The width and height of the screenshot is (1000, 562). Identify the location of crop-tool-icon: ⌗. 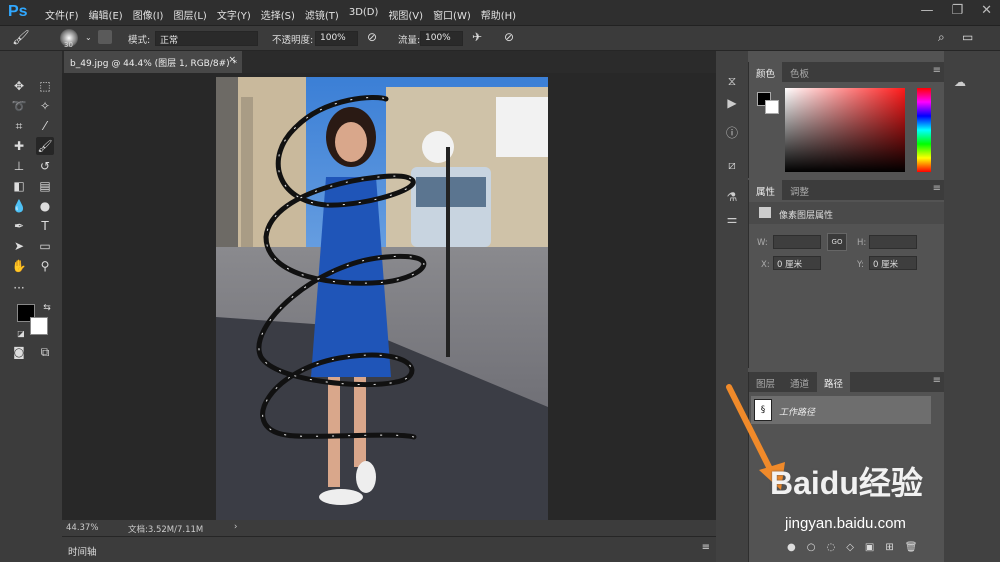
(19, 126).